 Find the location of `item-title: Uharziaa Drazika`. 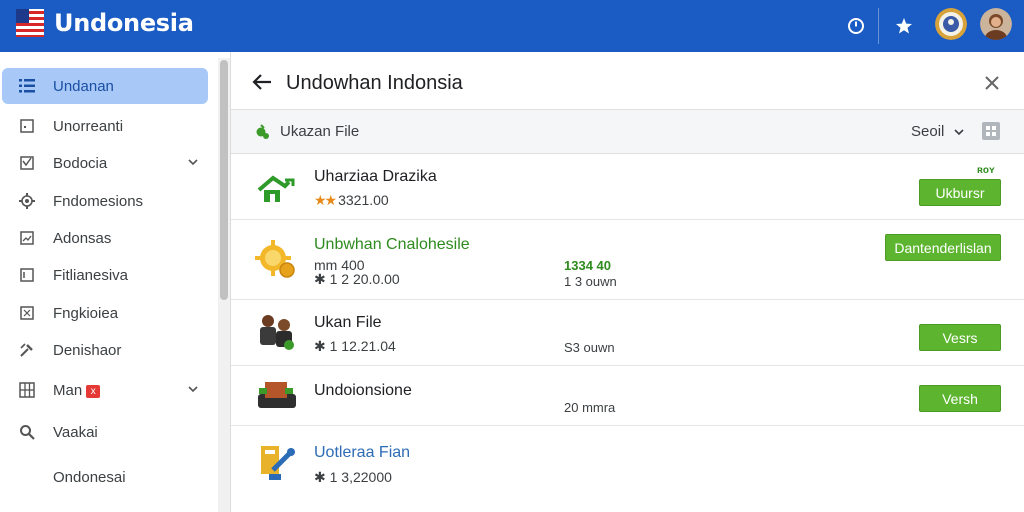

item-title: Uharziaa Drazika is located at coordinates (375, 177).